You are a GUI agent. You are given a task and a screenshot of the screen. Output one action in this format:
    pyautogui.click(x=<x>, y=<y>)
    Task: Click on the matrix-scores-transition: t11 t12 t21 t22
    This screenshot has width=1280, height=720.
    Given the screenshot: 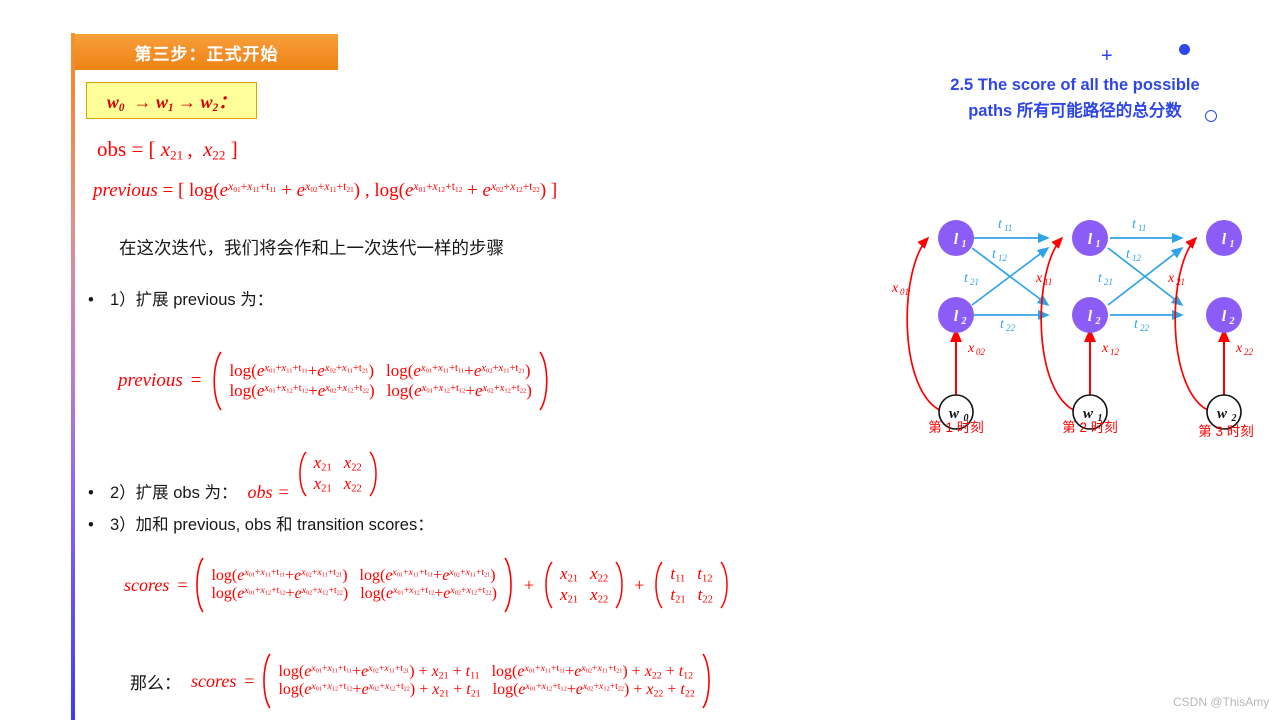 What is the action you would take?
    pyautogui.click(x=691, y=585)
    